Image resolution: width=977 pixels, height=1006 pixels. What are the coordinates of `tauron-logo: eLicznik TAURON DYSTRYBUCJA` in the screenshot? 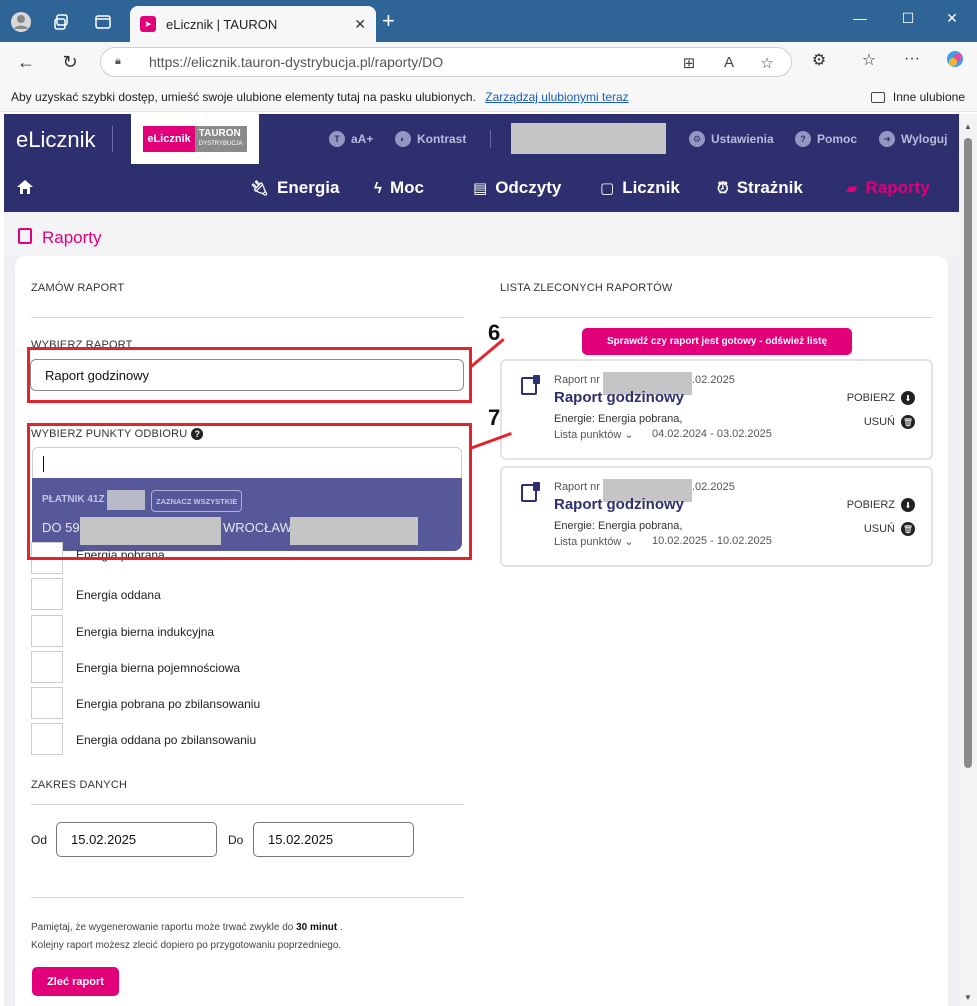 It's located at (195, 139).